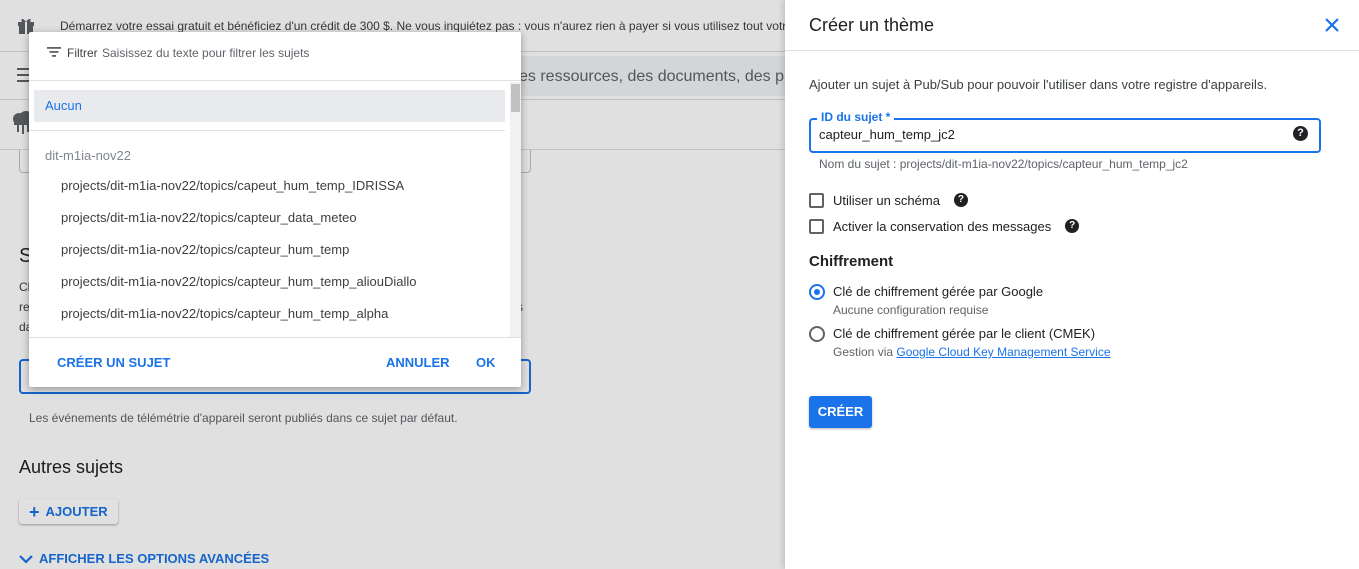  Describe the element at coordinates (82, 53) in the screenshot. I see `filter-label: Filtrer` at that location.